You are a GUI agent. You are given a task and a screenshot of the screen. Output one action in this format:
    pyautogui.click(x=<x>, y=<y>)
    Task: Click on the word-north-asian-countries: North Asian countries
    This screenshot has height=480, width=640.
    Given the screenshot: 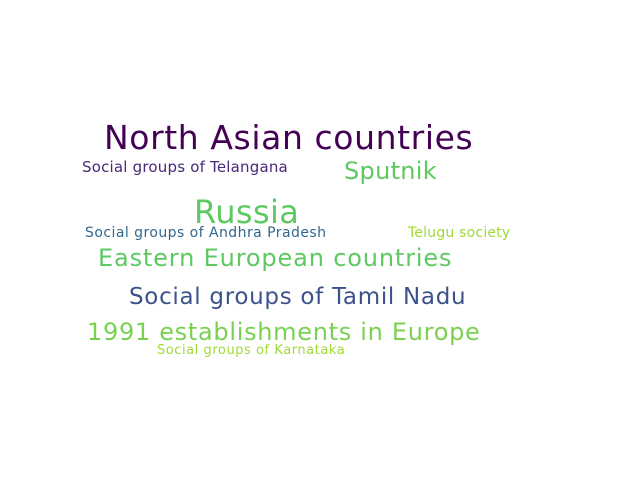 What is the action you would take?
    pyautogui.click(x=289, y=137)
    